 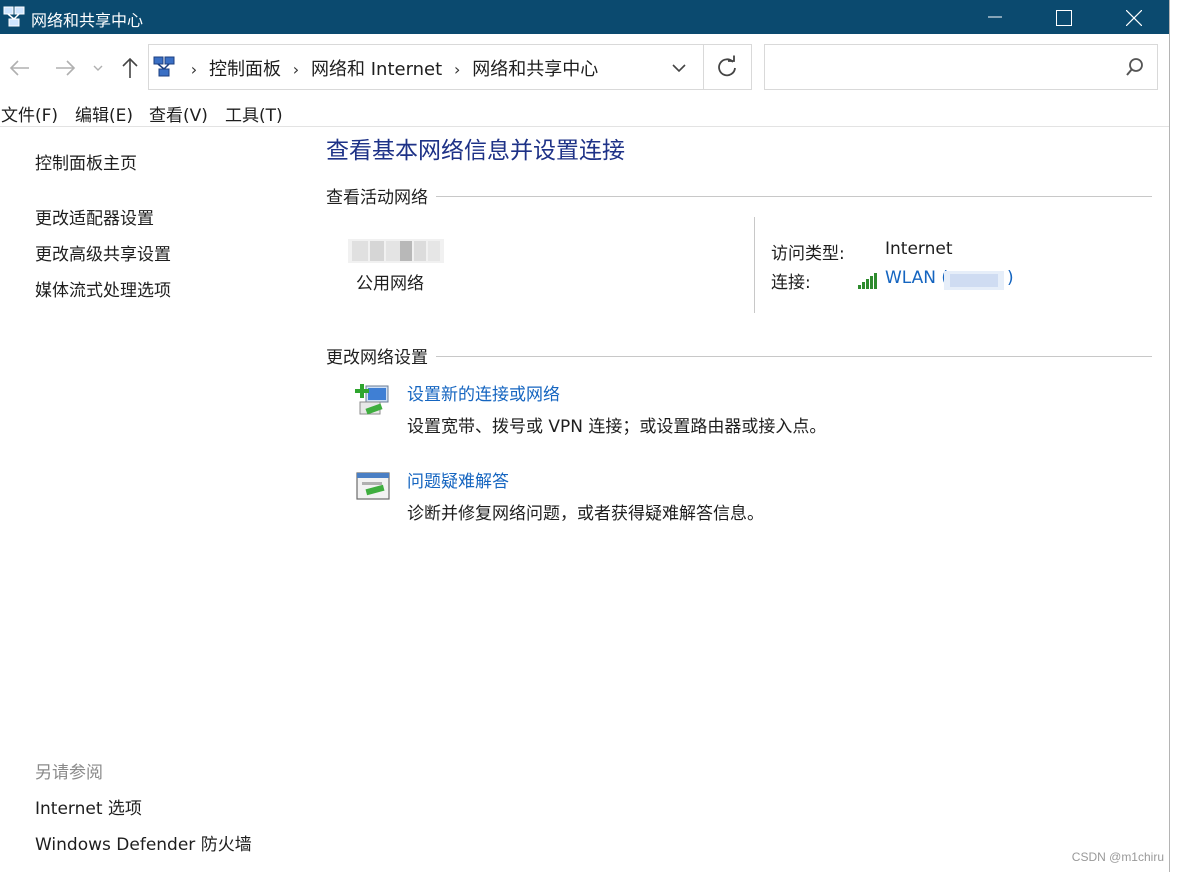 I want to click on new-connection-icon, so click(x=373, y=401).